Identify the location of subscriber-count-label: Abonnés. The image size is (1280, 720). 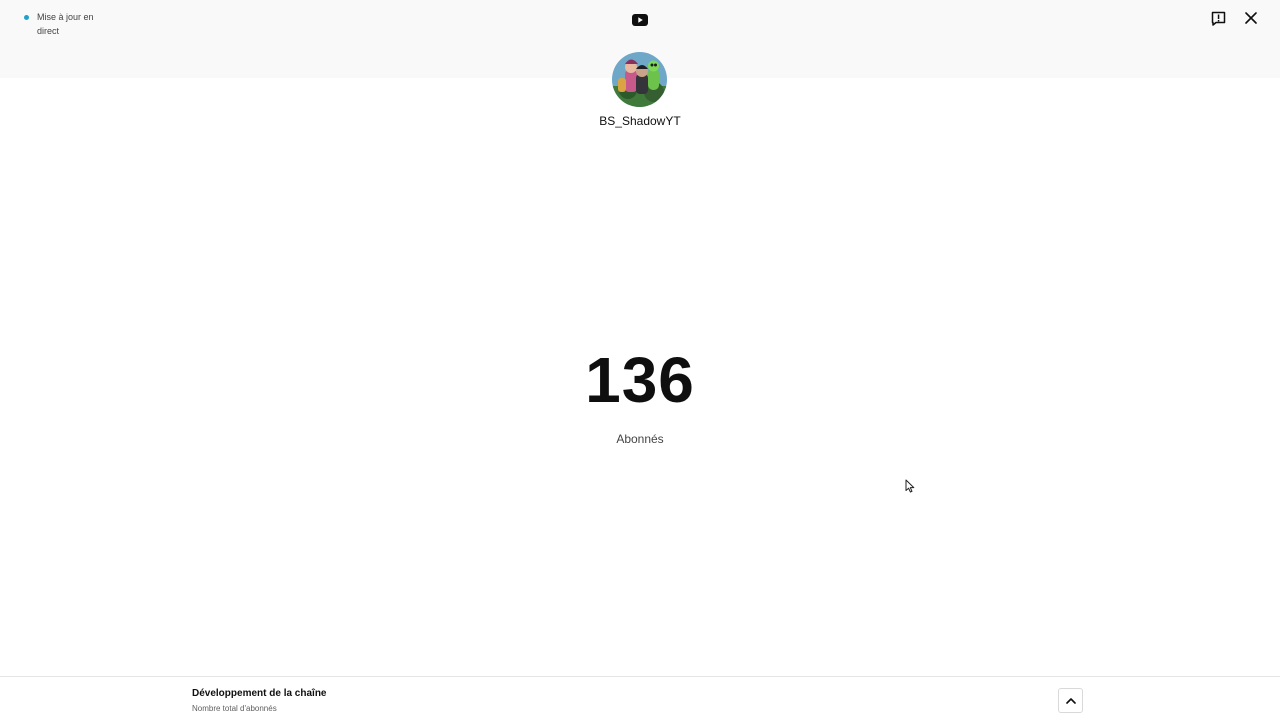
(640, 439).